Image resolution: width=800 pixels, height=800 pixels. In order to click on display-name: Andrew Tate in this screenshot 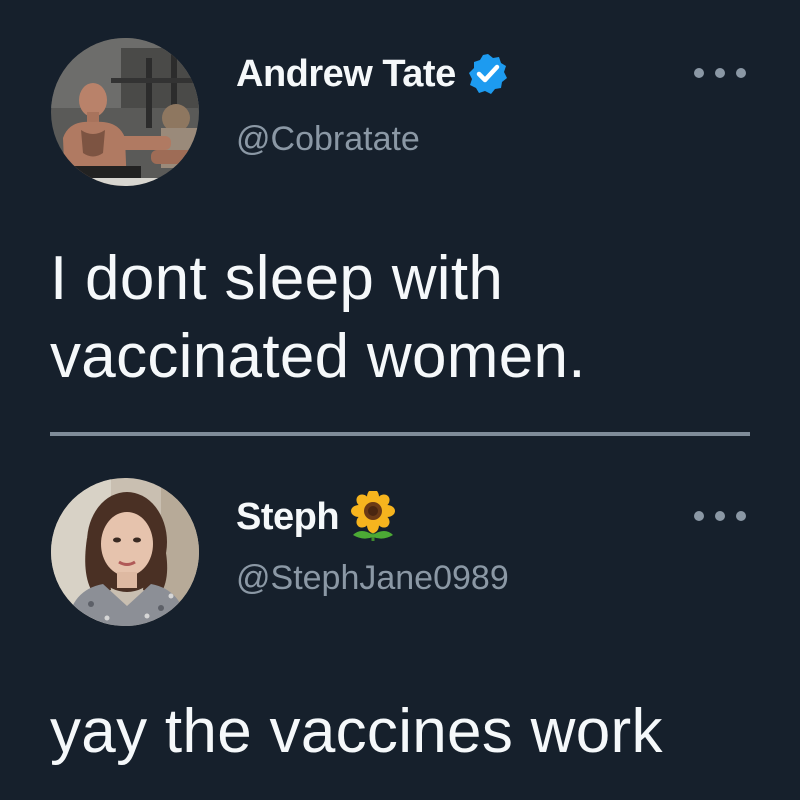, I will do `click(346, 74)`.